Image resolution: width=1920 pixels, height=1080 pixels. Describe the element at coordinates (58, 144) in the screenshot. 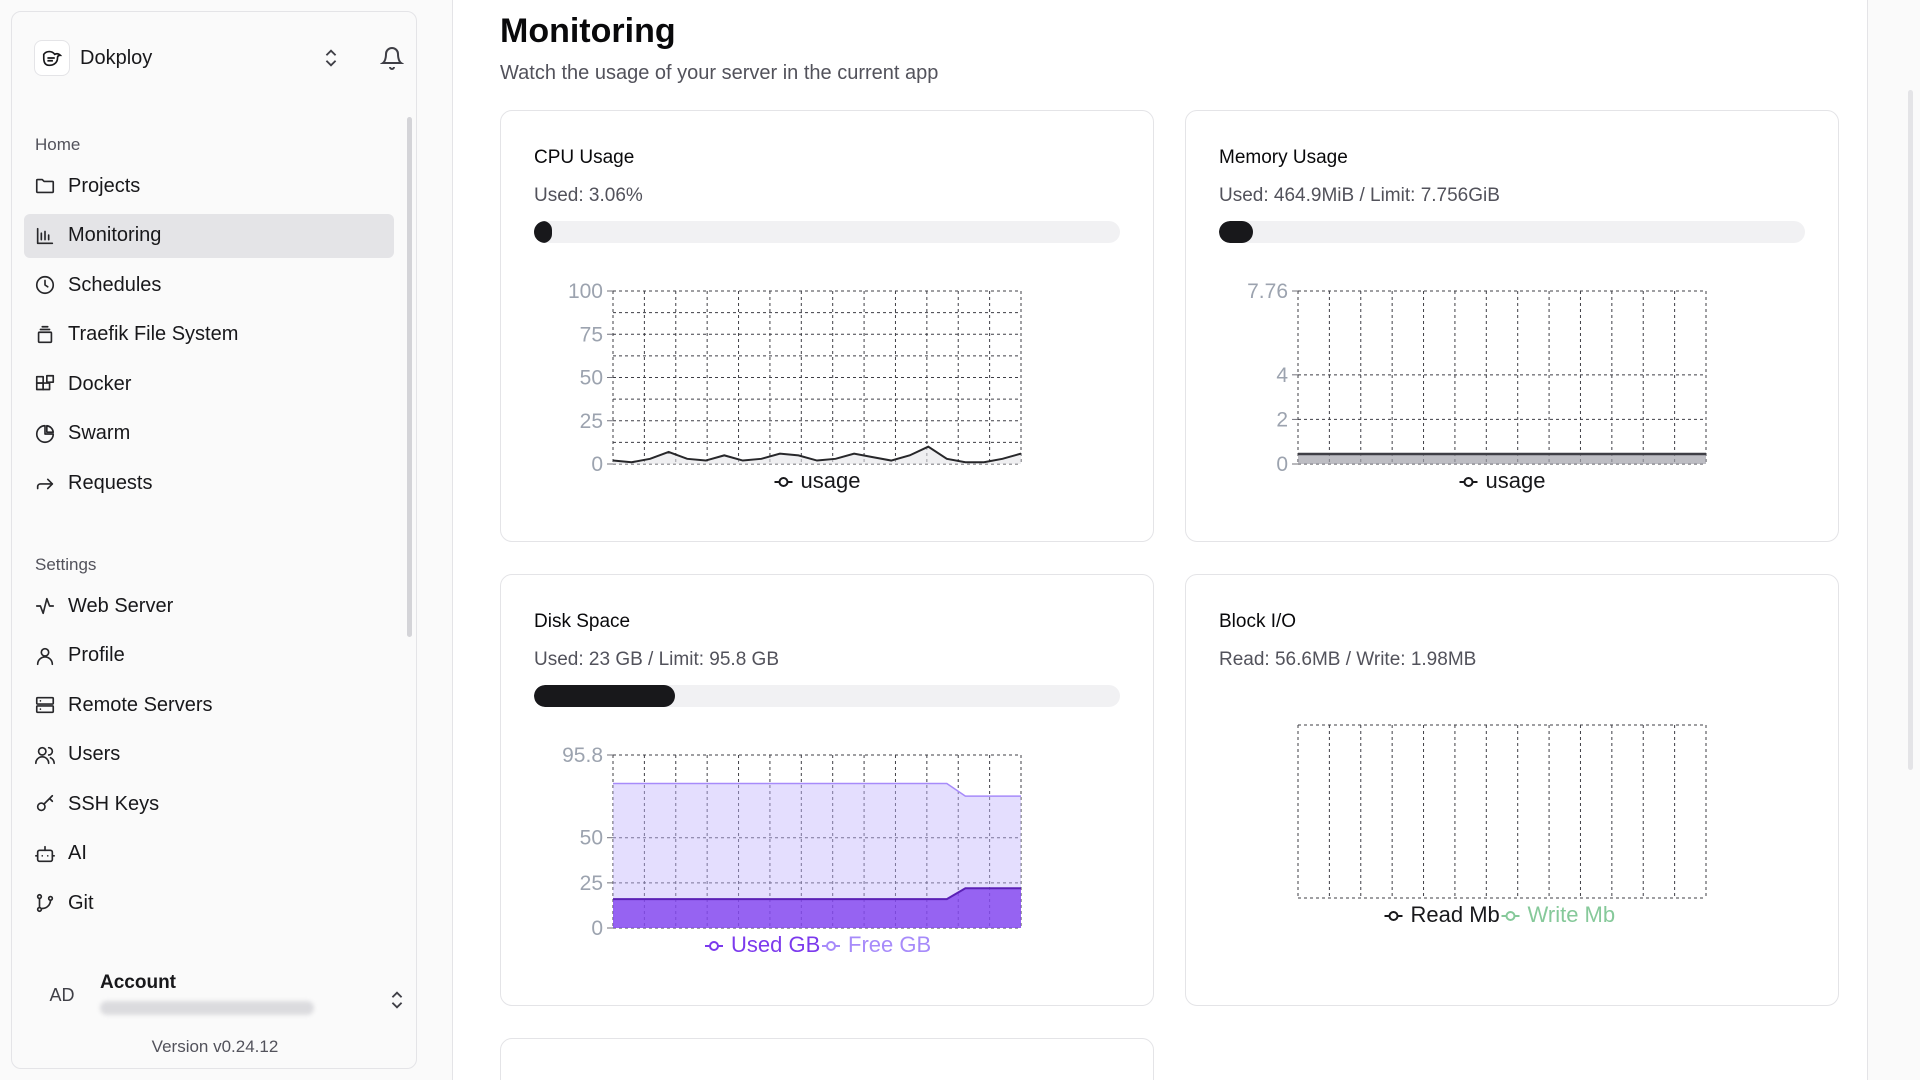

I see `home-section-label: Home` at that location.